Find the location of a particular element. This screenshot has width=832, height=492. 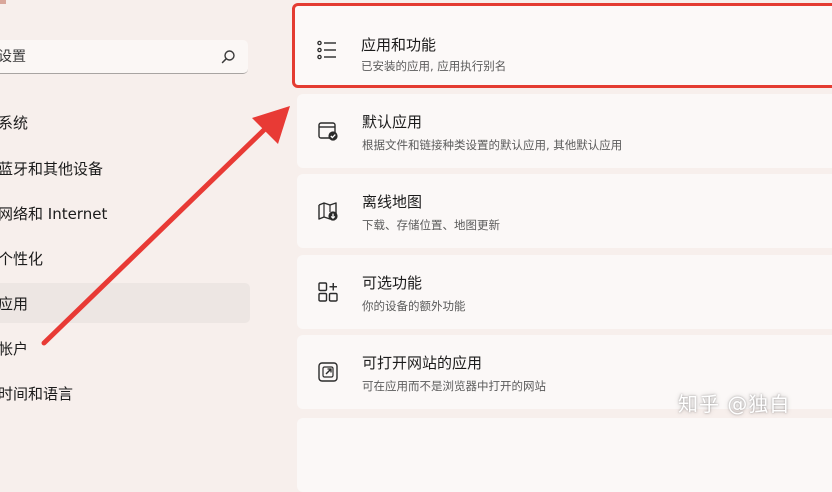

sidebar-item-label: 蓝牙和其他设备 is located at coordinates (52, 169).